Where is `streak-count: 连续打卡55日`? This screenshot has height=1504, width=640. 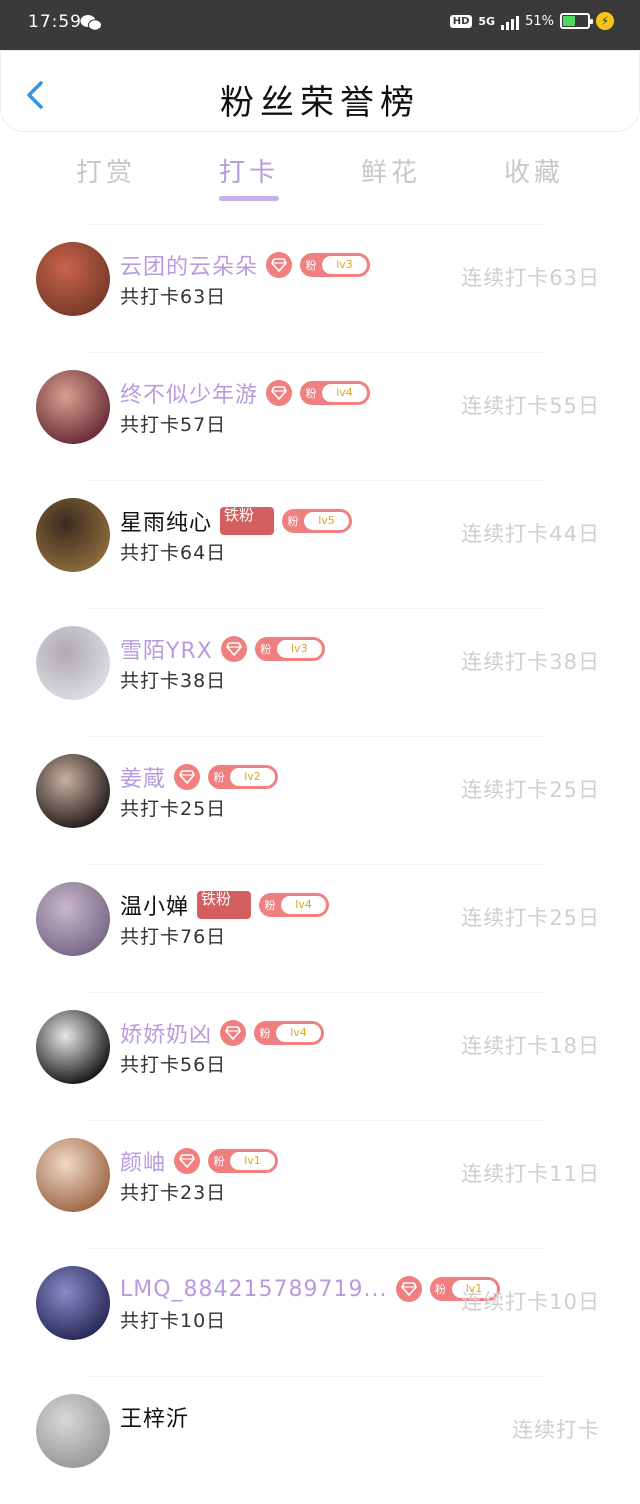 streak-count: 连续打卡55日 is located at coordinates (530, 406).